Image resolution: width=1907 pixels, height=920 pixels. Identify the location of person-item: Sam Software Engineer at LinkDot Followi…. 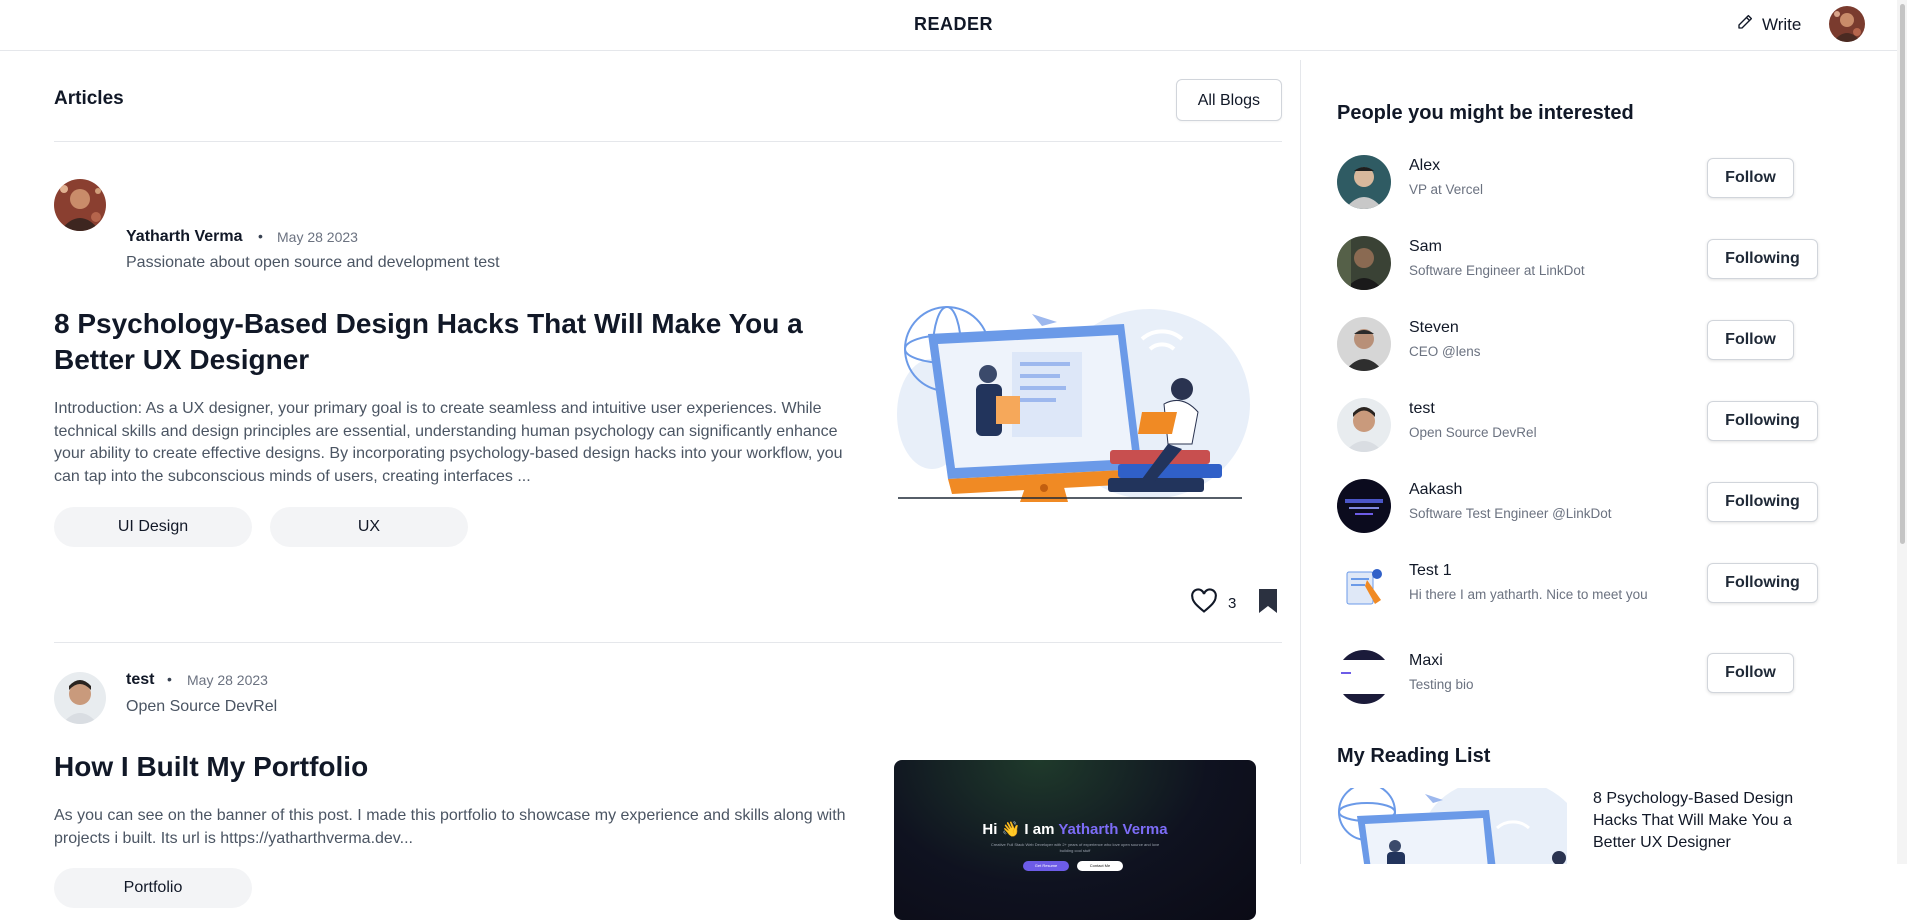
(1597, 266).